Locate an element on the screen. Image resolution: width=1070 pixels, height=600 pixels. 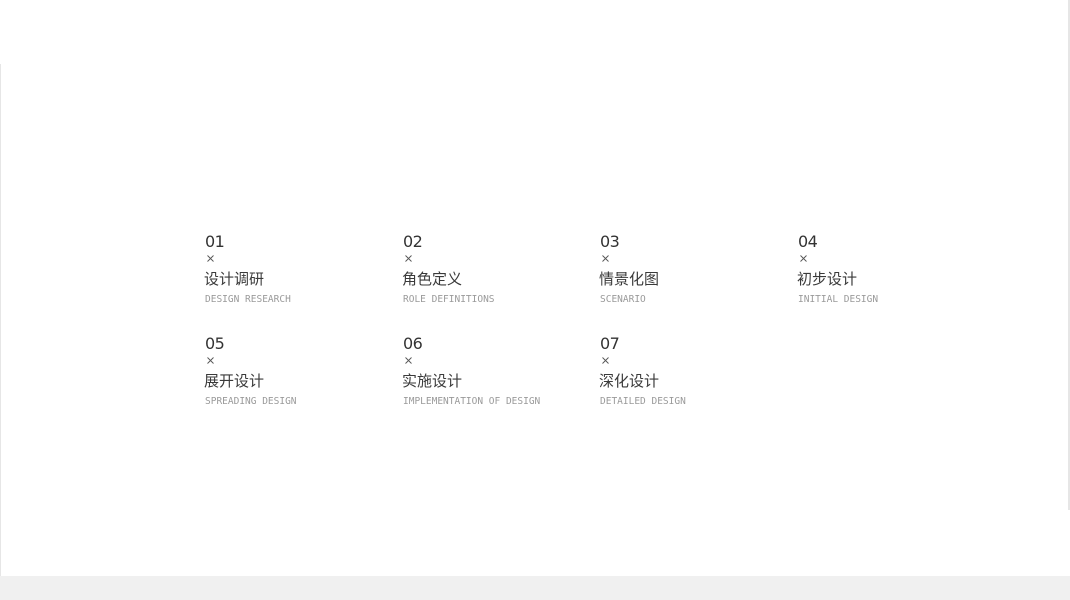
toc-item: 07 深化设计 DETAILED DESIGN is located at coordinates (698, 385).